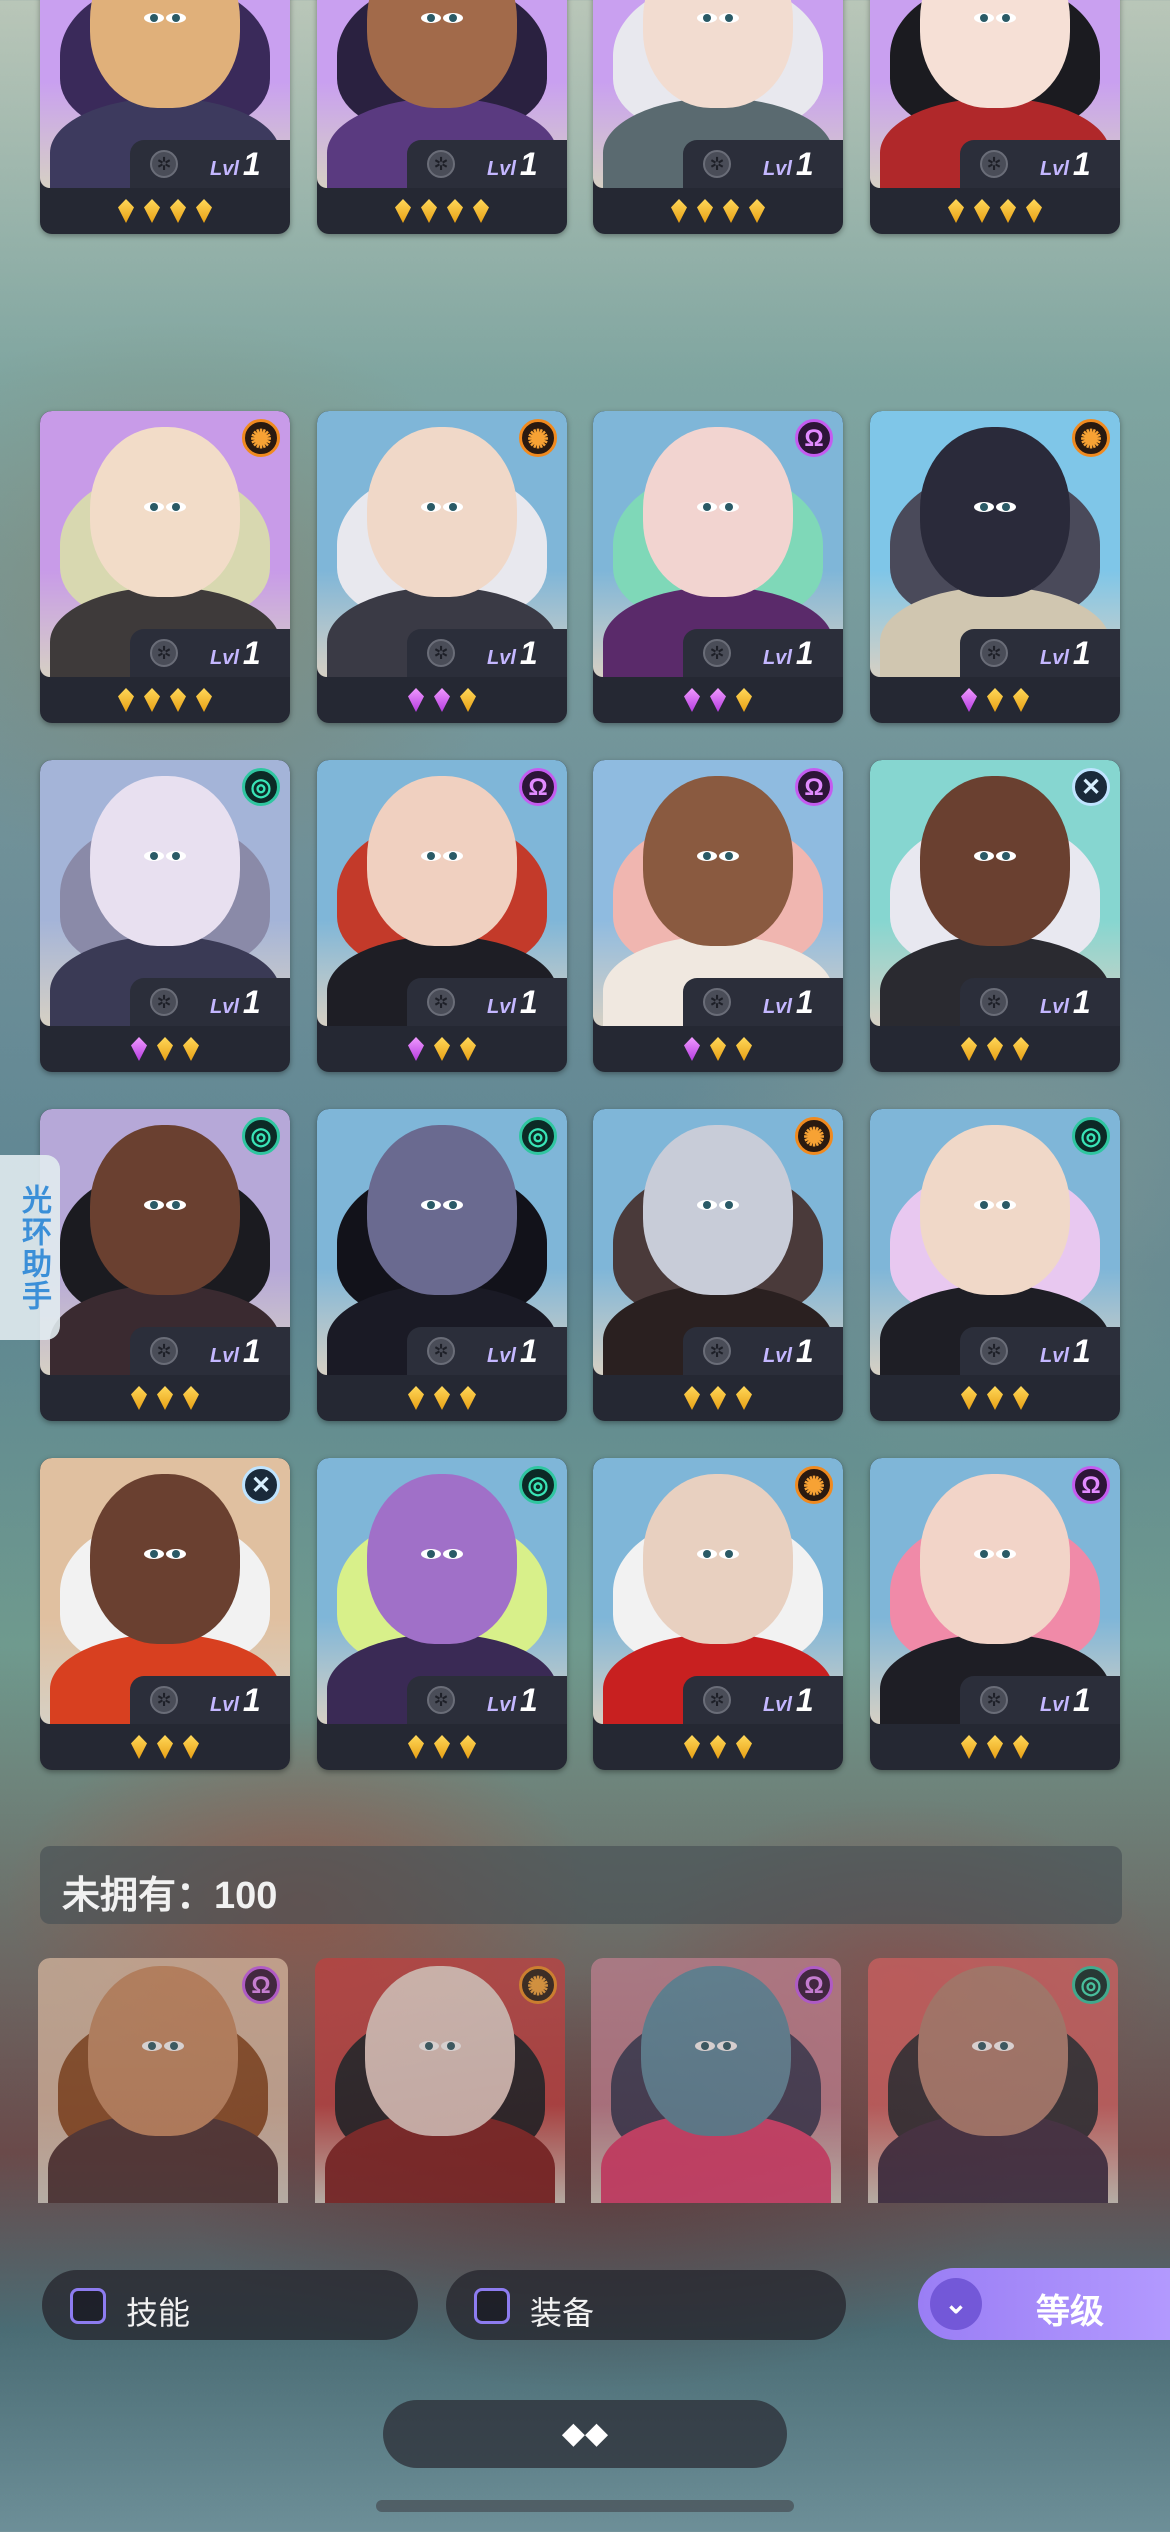 The height and width of the screenshot is (2532, 1170). Describe the element at coordinates (814, 1485) in the screenshot. I see `sun-element-icon: ✺` at that location.